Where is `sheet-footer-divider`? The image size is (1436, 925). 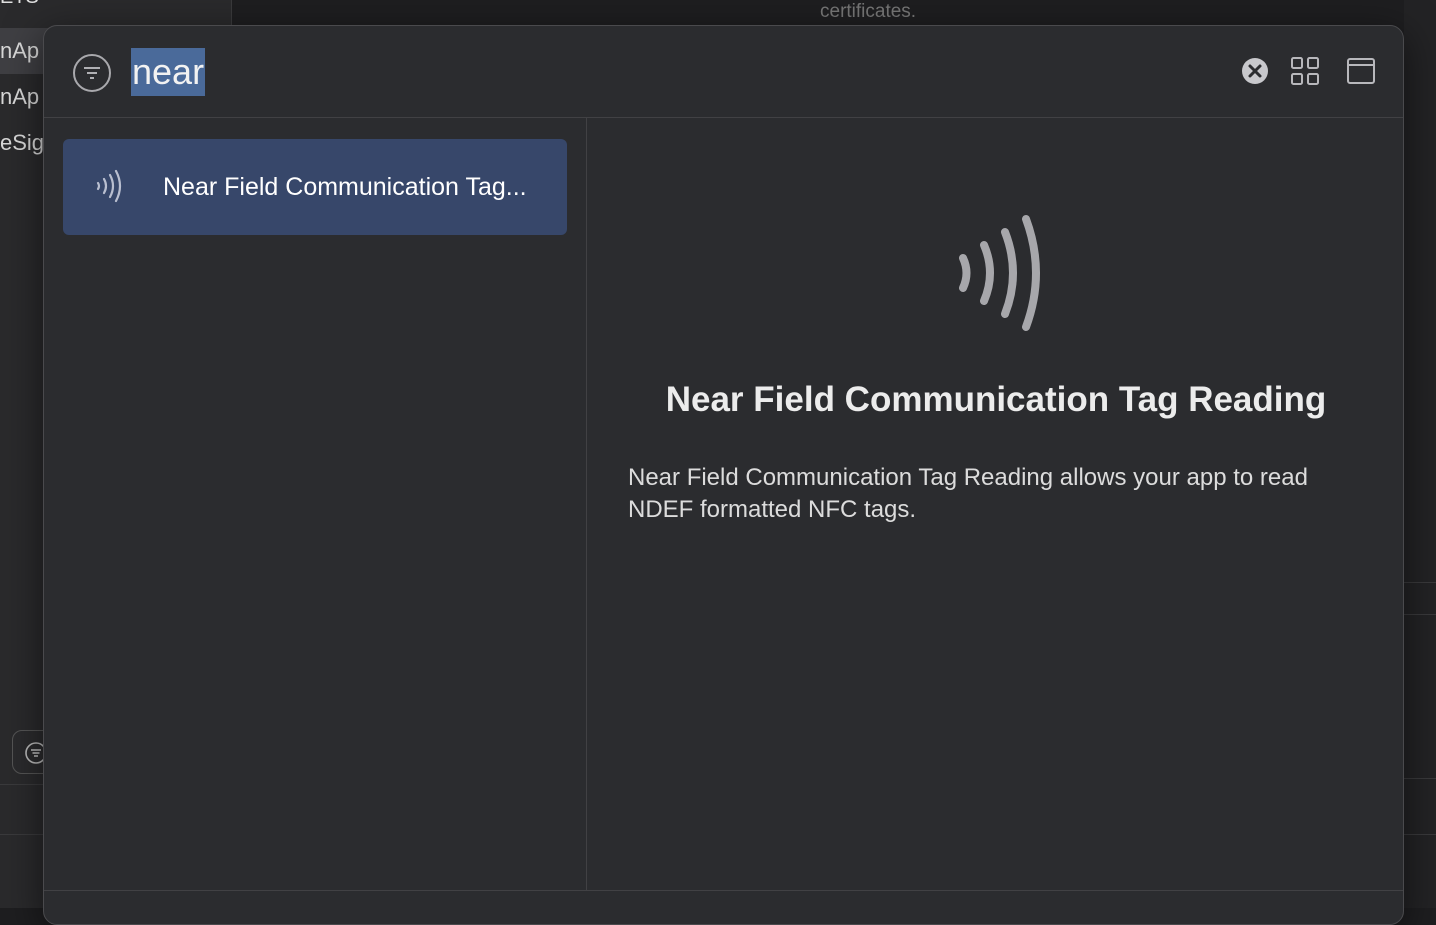
sheet-footer-divider is located at coordinates (723, 890).